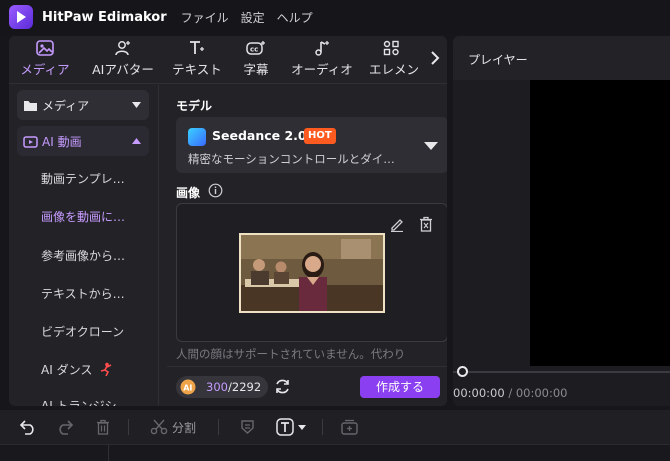  I want to click on image-upload-area, so click(311, 272).